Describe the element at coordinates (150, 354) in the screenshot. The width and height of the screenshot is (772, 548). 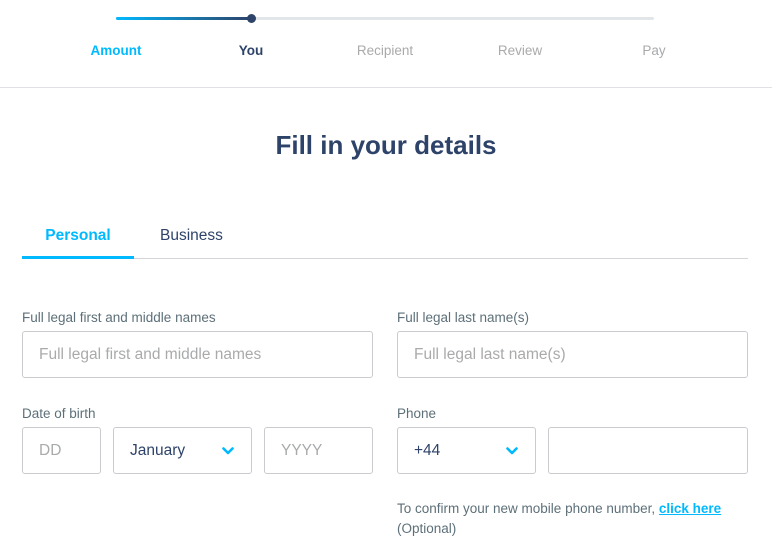
I see `first-names-placeholder: Full legal first and middle names` at that location.